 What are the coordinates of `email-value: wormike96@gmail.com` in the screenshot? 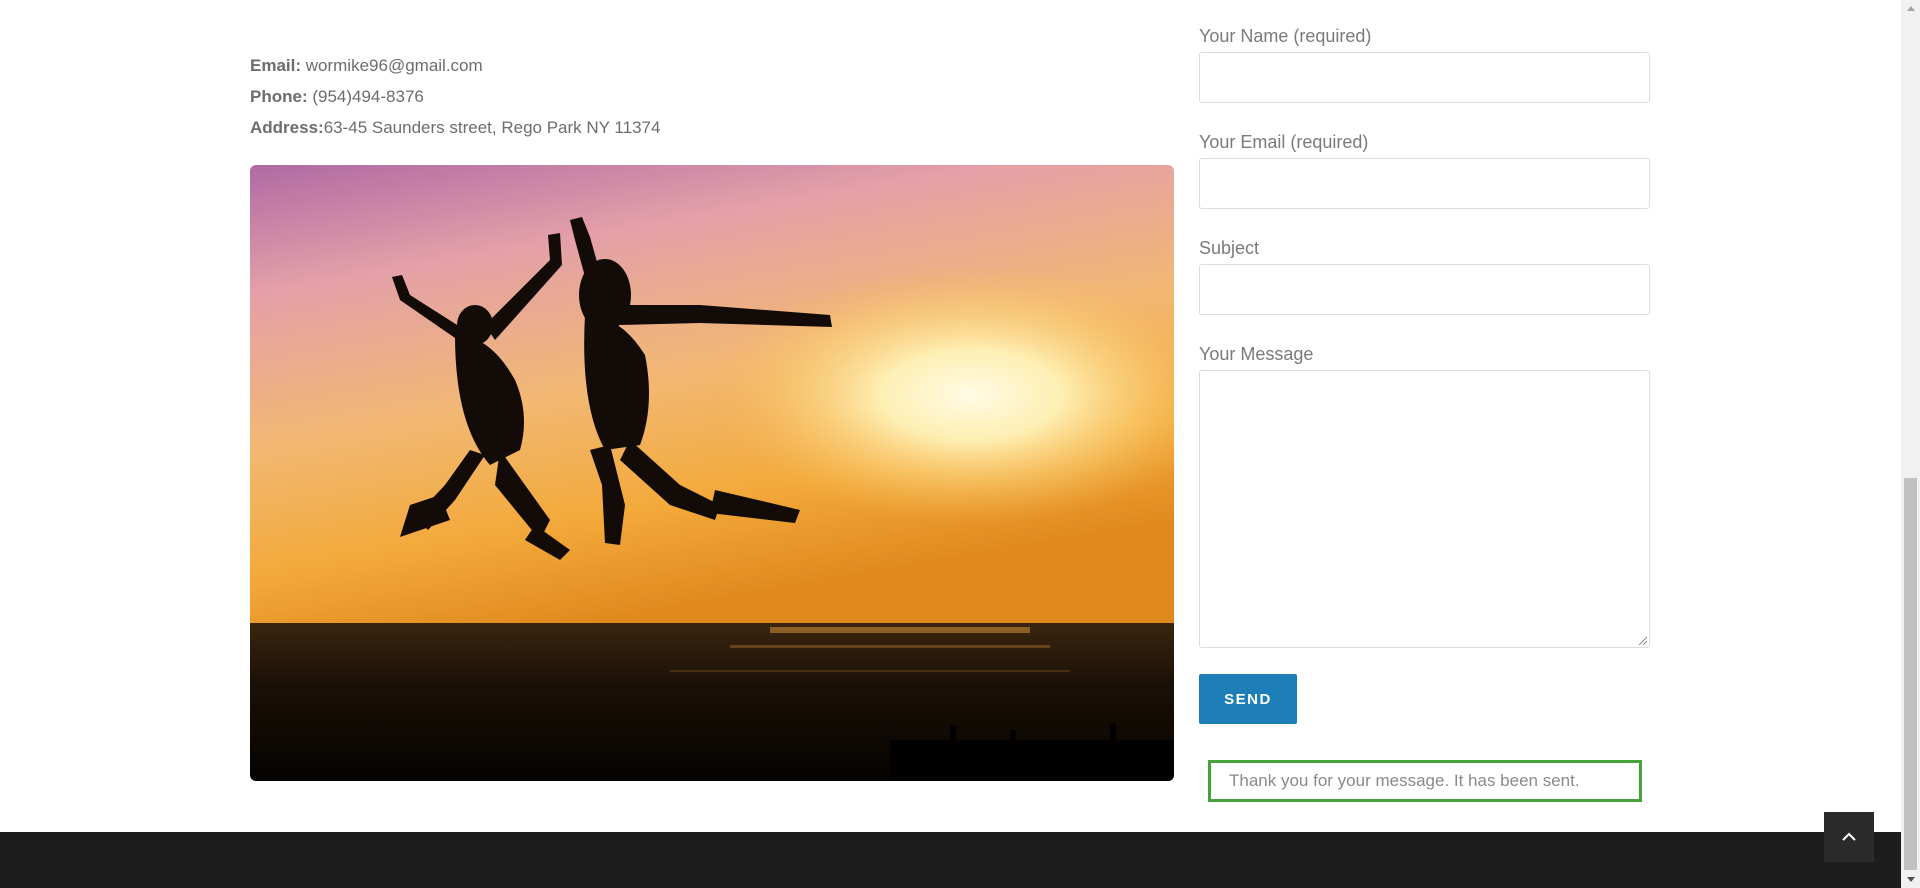 It's located at (392, 65).